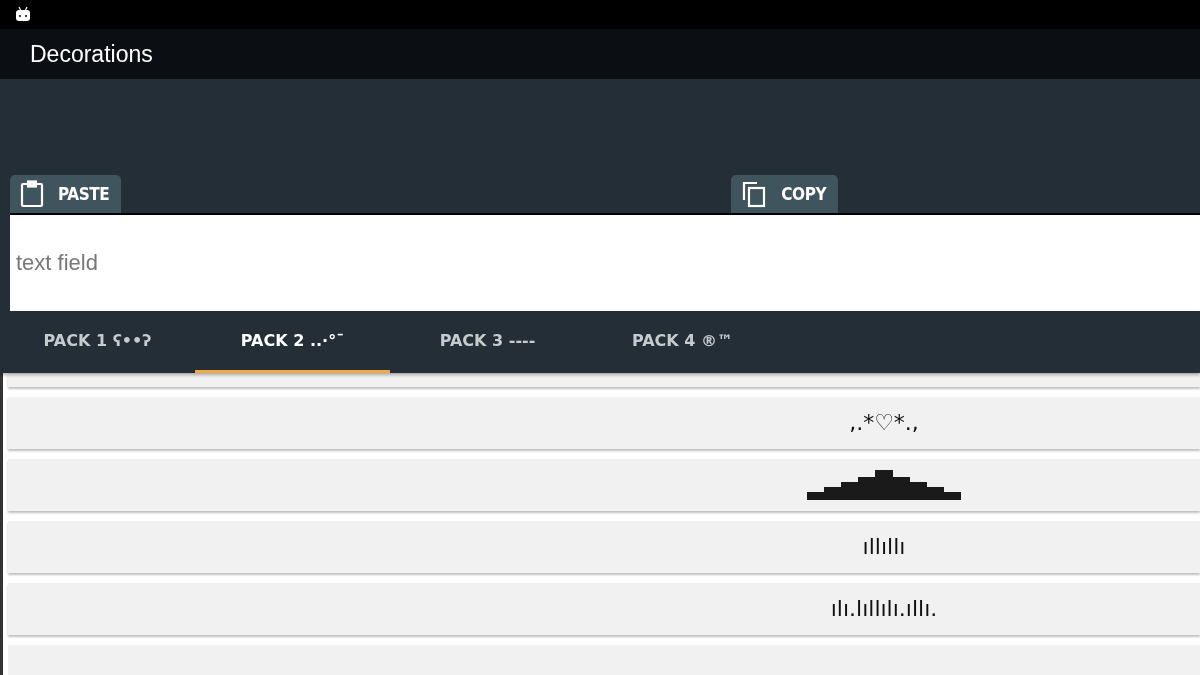 The height and width of the screenshot is (675, 1200). What do you see at coordinates (604, 609) in the screenshot?
I see `list-row: ılı.lıllılı.ıllı.` at bounding box center [604, 609].